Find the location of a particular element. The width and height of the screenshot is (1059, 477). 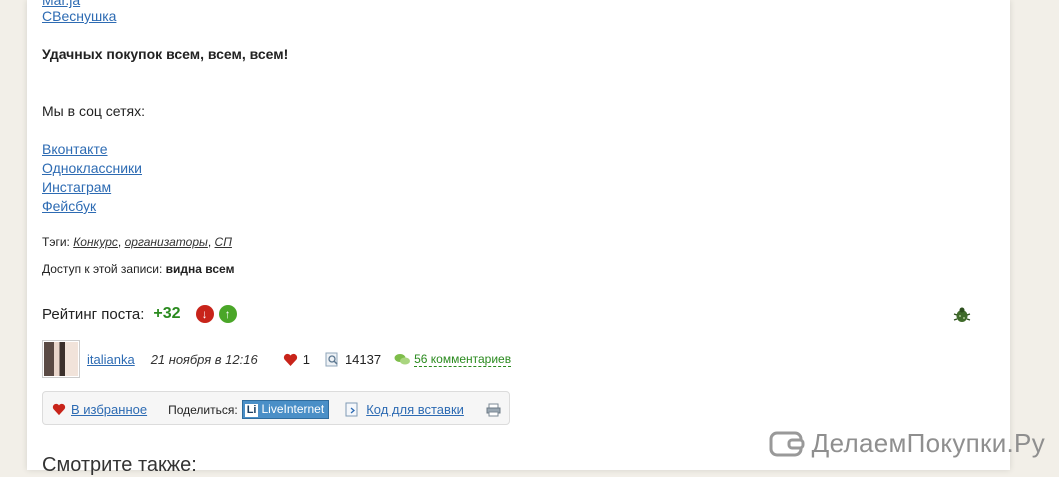

greeting-text: Удачных покупок всем, всем, всем! is located at coordinates (165, 54).